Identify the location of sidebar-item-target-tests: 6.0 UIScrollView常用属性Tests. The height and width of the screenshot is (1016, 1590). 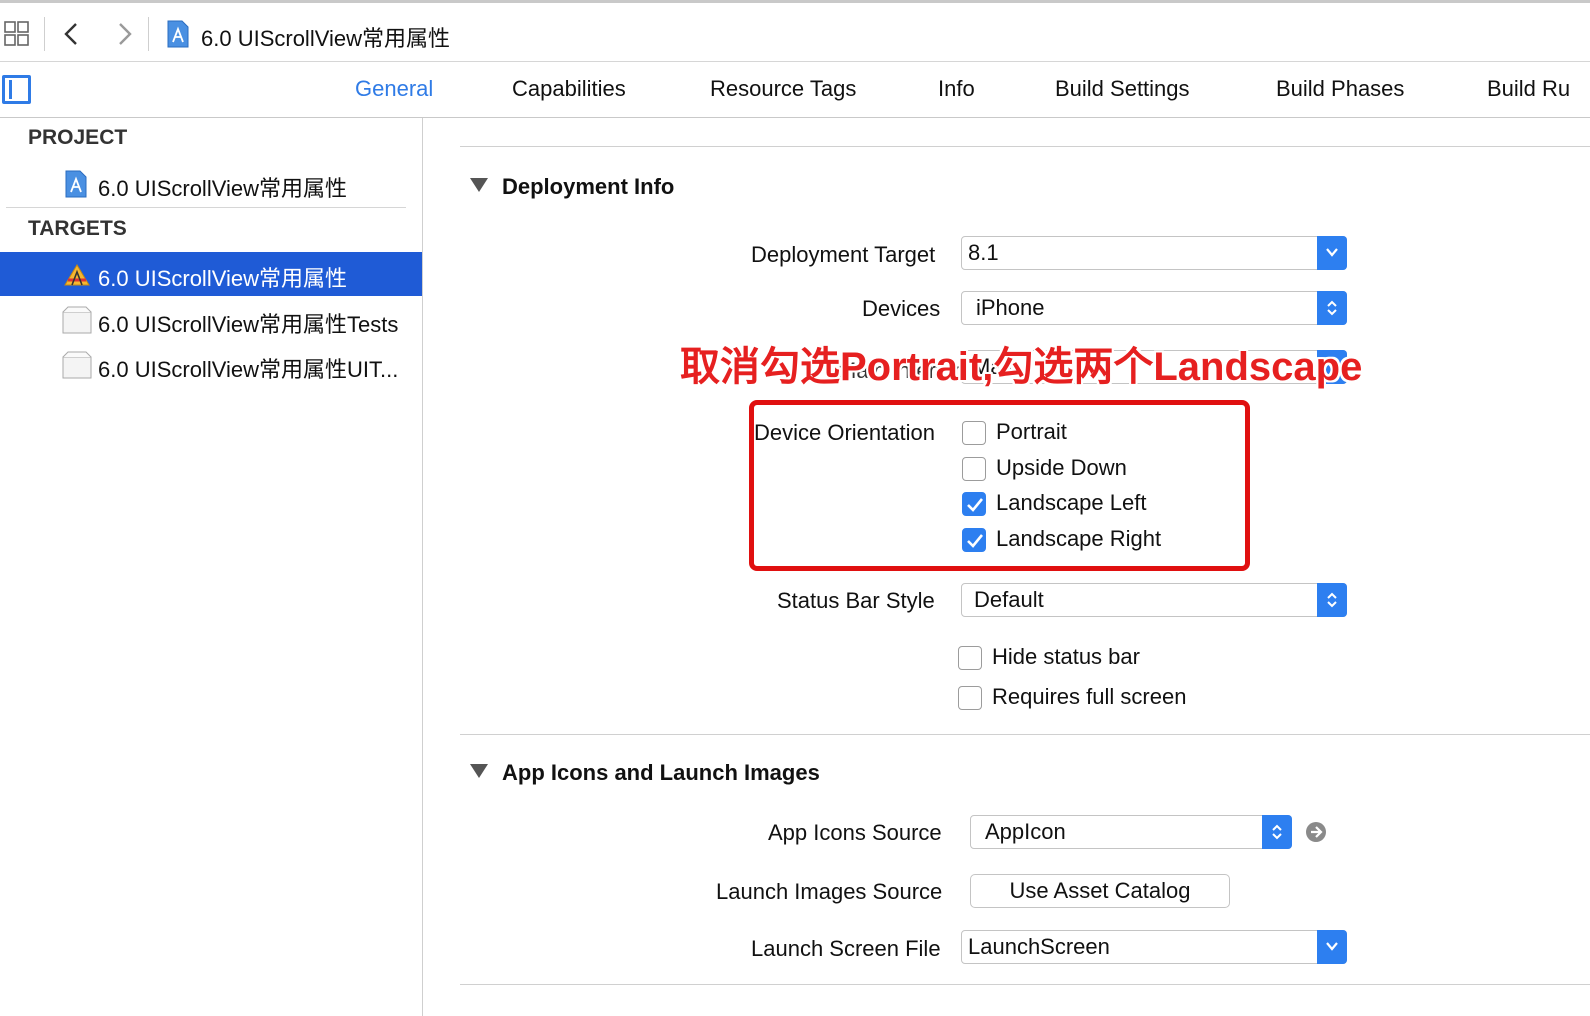
(211, 320).